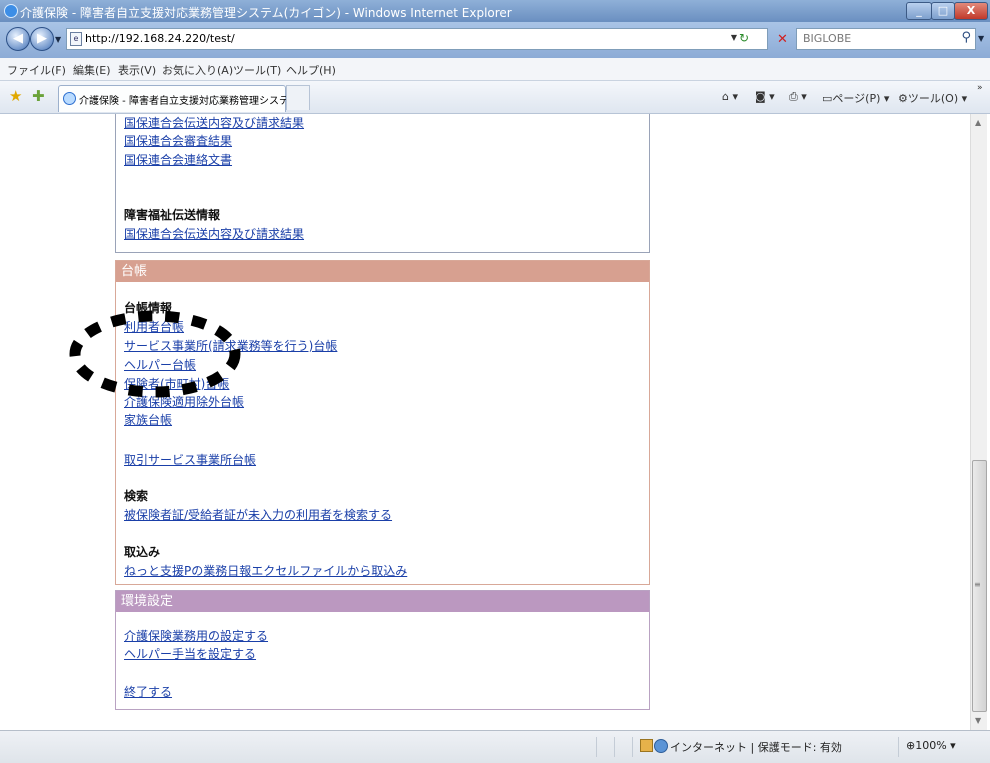  I want to click on security-zone-text: インターネット | 保護モード: 有効, so click(756, 747).